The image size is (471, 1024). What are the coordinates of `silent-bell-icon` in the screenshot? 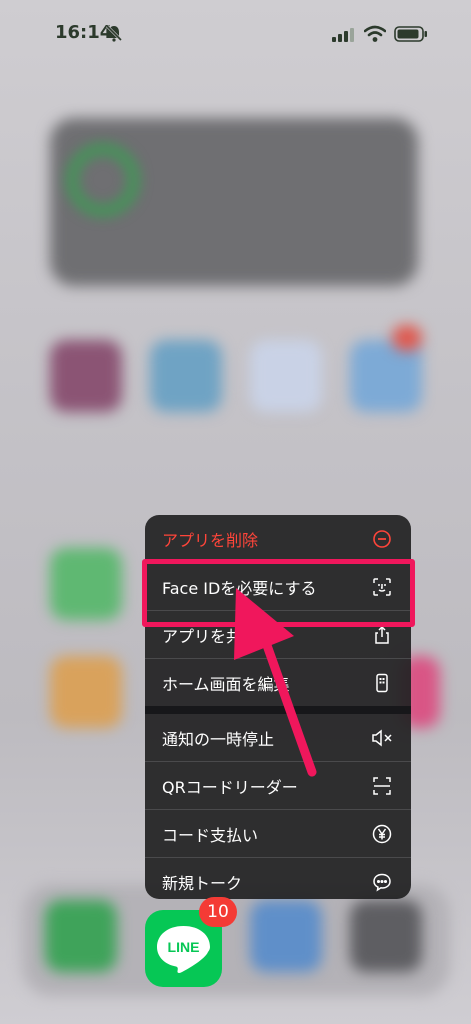 It's located at (114, 33).